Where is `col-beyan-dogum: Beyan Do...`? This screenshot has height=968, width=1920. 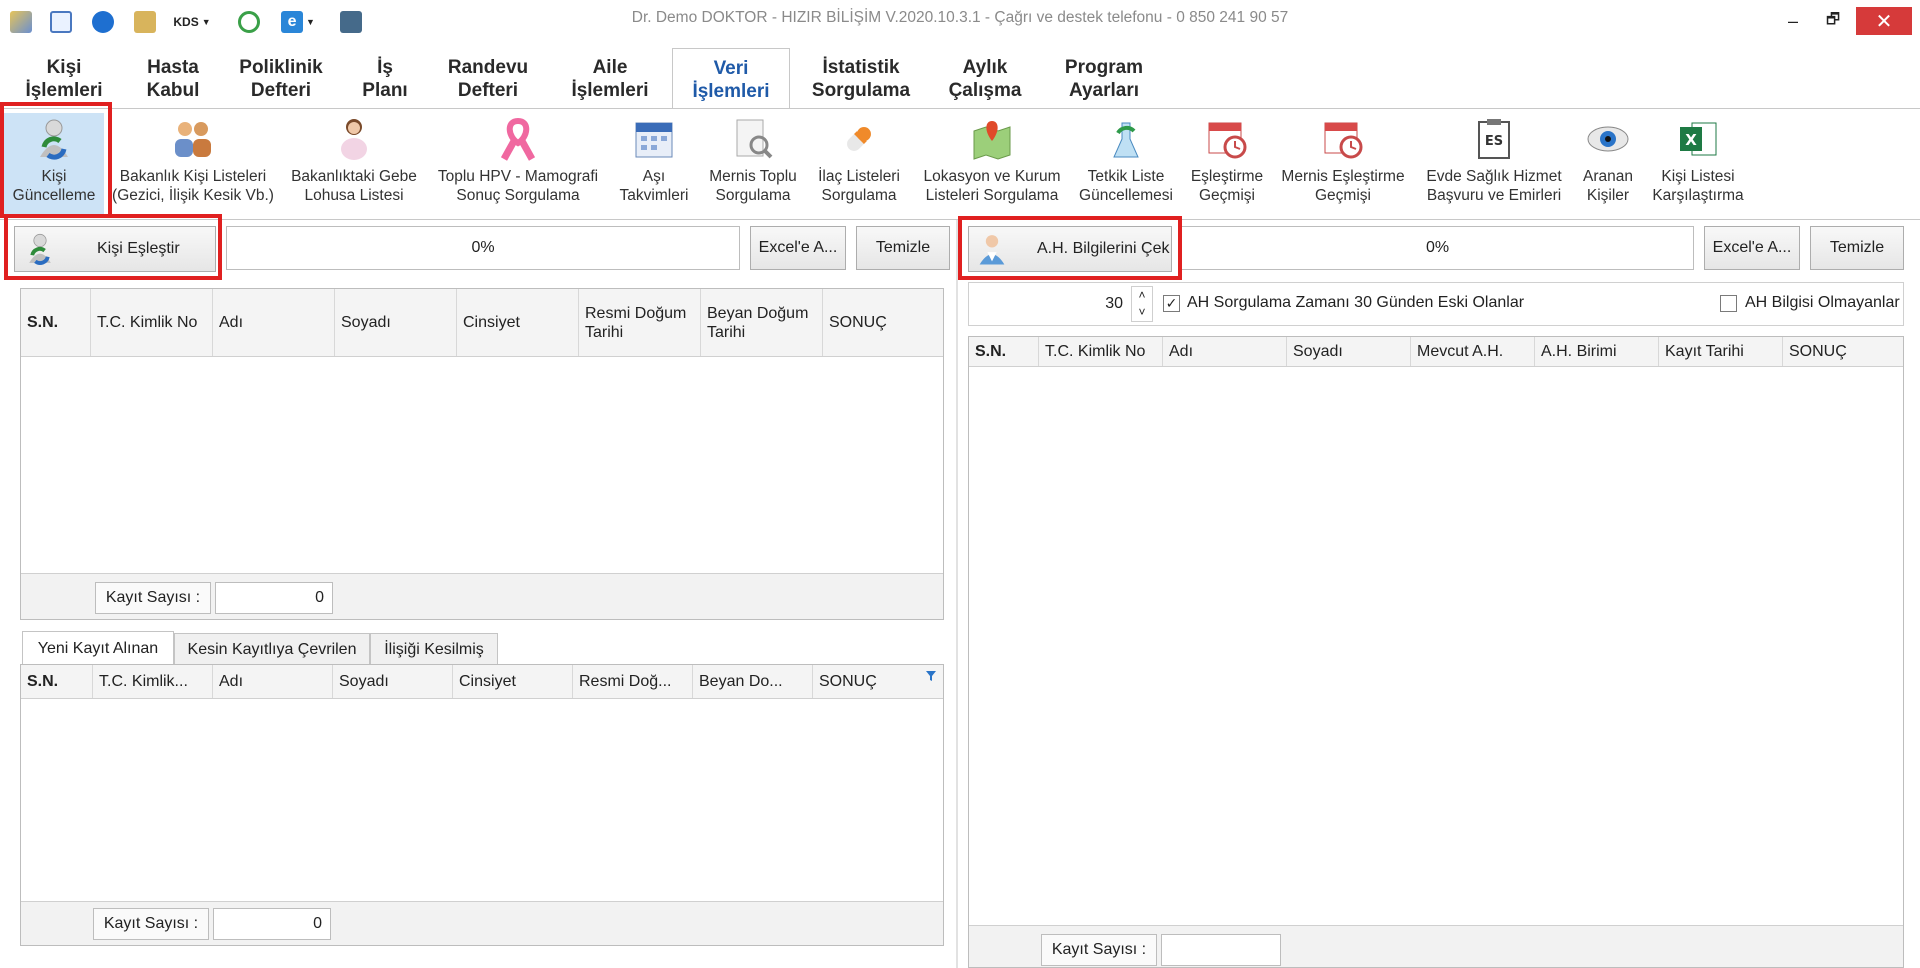
col-beyan-dogum: Beyan Do... is located at coordinates (753, 681).